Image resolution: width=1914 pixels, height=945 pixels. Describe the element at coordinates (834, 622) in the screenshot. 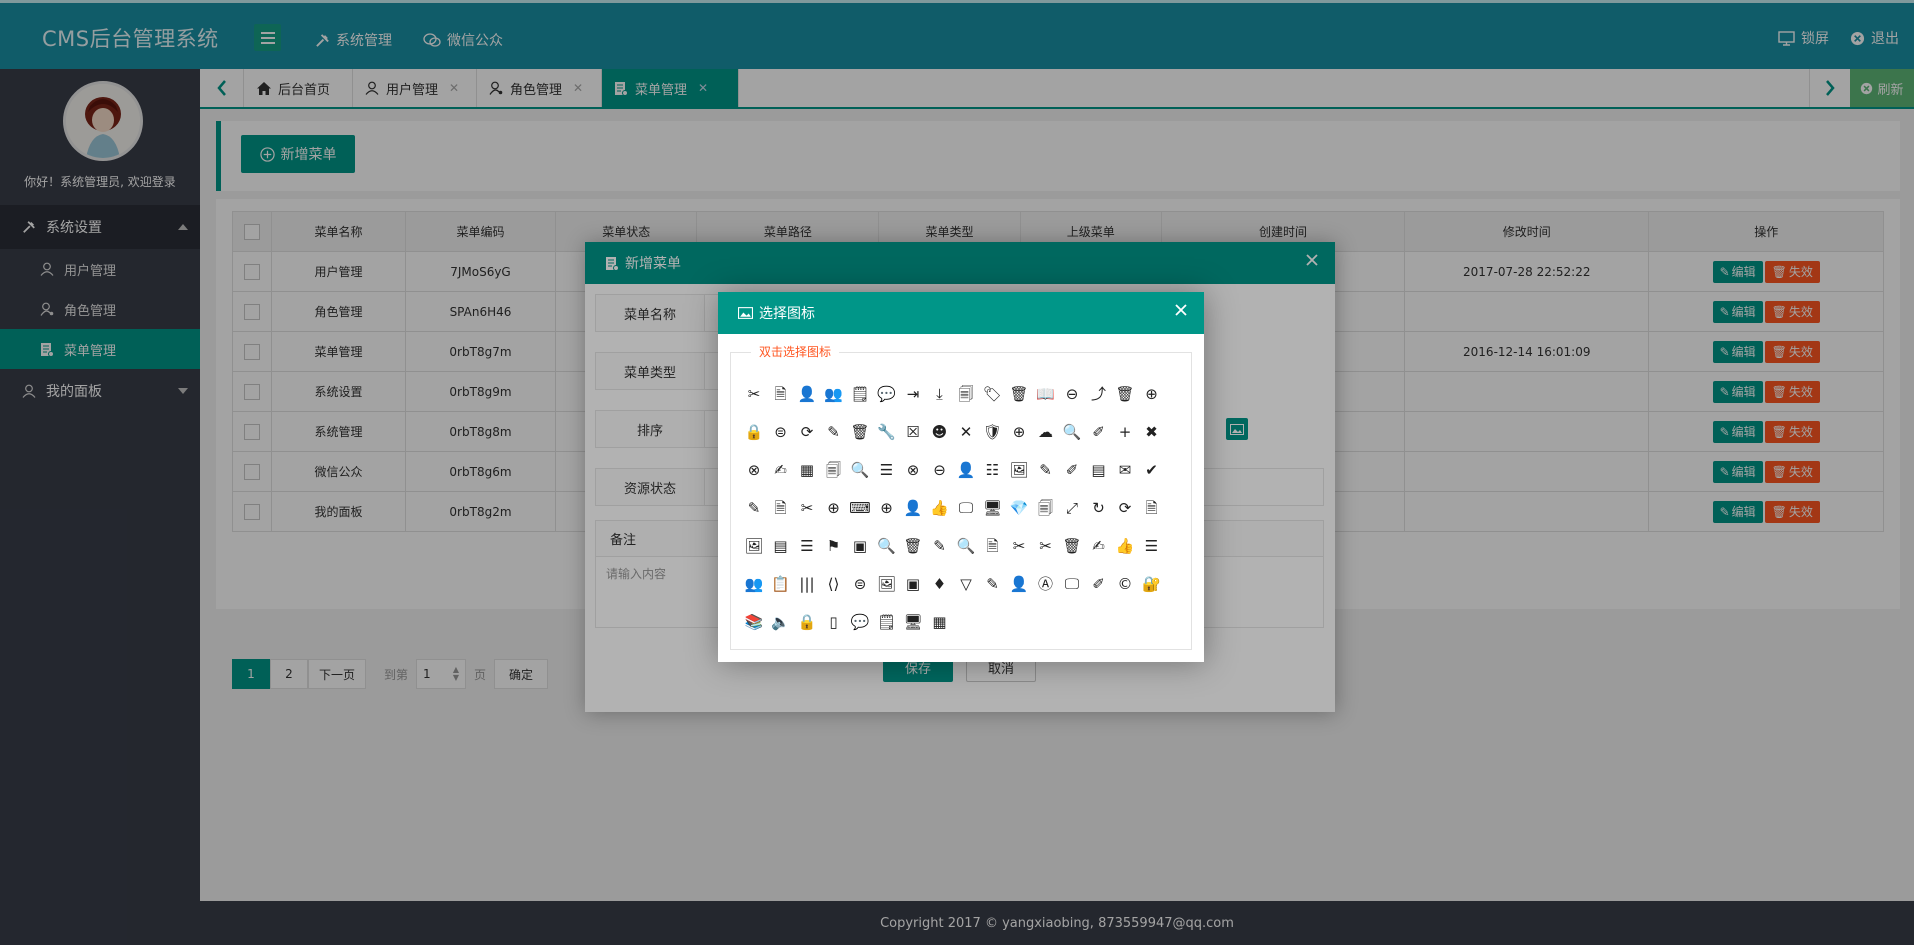

I see `icon-option: ▯` at that location.